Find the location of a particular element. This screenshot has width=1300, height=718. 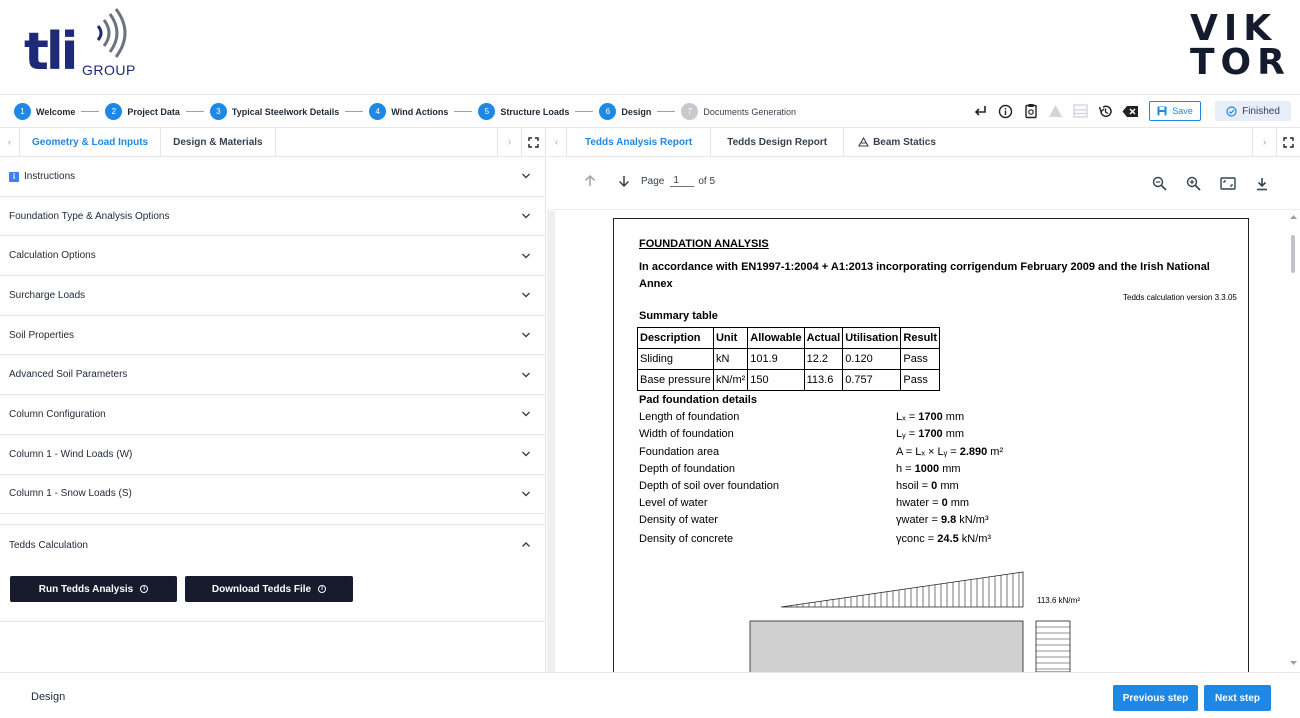

save-button: Save is located at coordinates (1175, 111).